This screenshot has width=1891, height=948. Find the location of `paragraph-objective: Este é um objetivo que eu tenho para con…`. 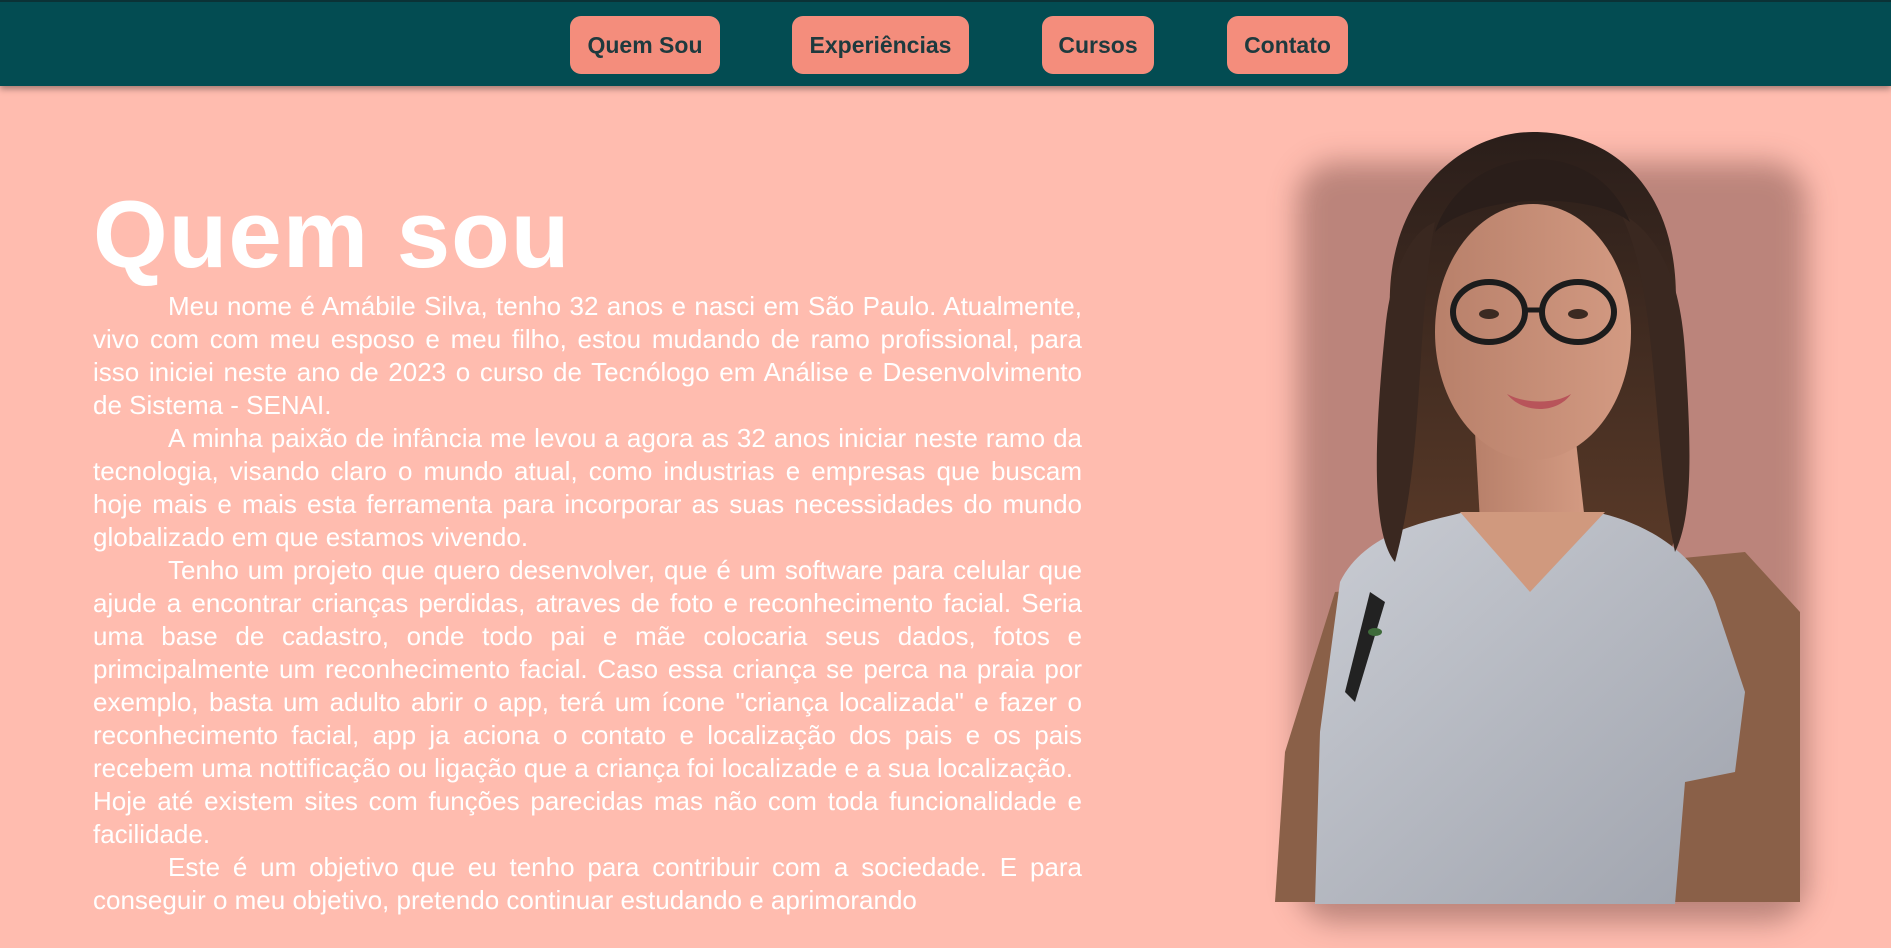

paragraph-objective: Este é um objetivo que eu tenho para con… is located at coordinates (587, 883).